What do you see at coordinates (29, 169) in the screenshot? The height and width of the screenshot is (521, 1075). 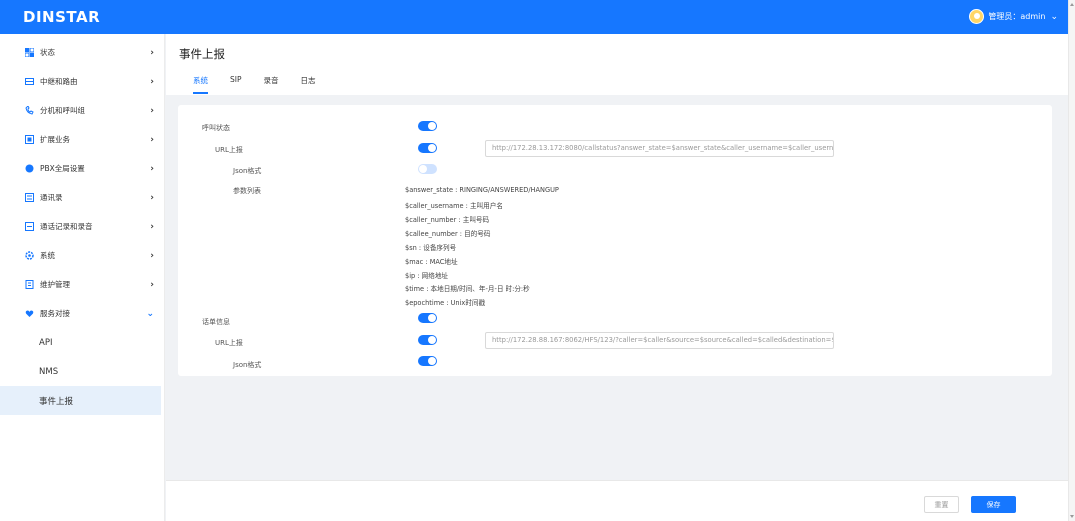 I see `globe-icon` at bounding box center [29, 169].